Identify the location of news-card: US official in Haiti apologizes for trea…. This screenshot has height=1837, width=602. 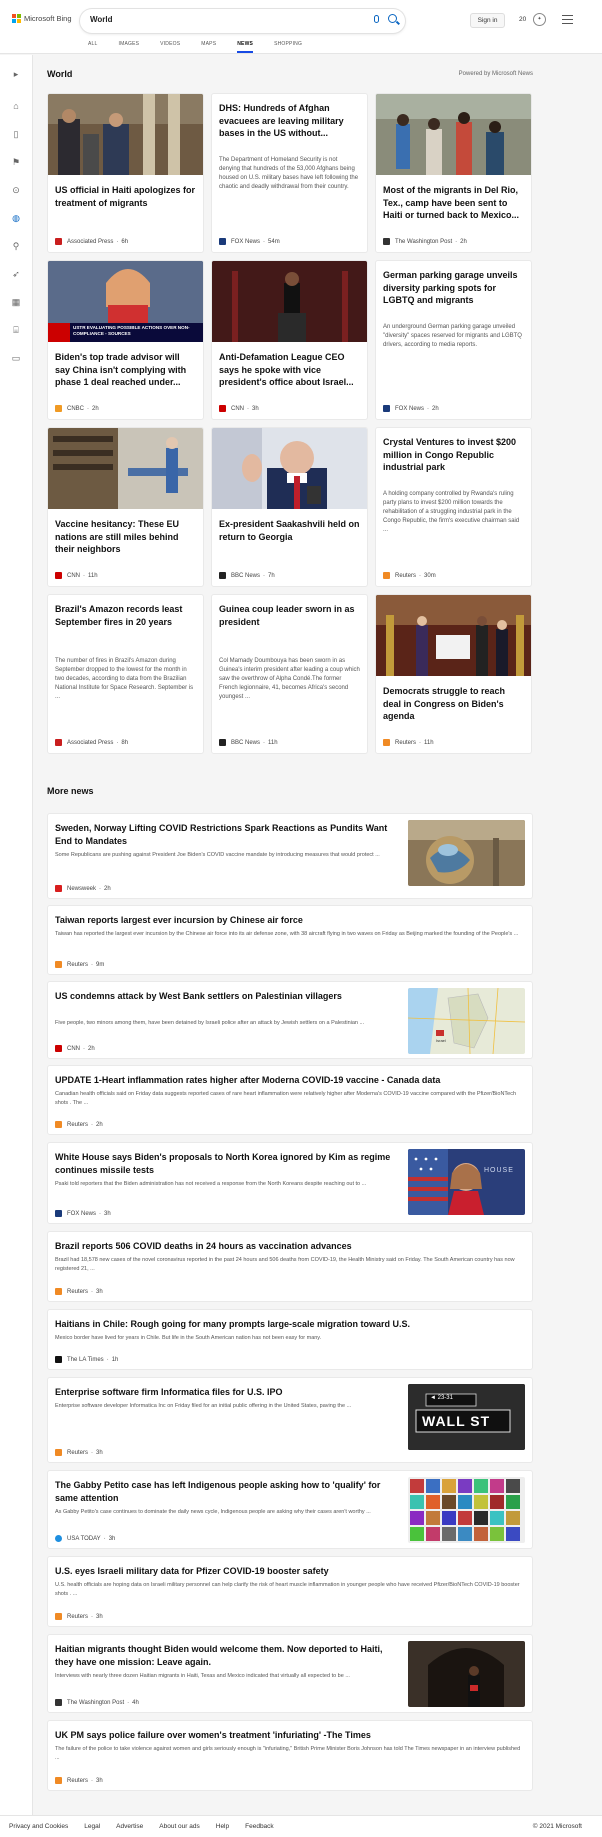
(125, 173).